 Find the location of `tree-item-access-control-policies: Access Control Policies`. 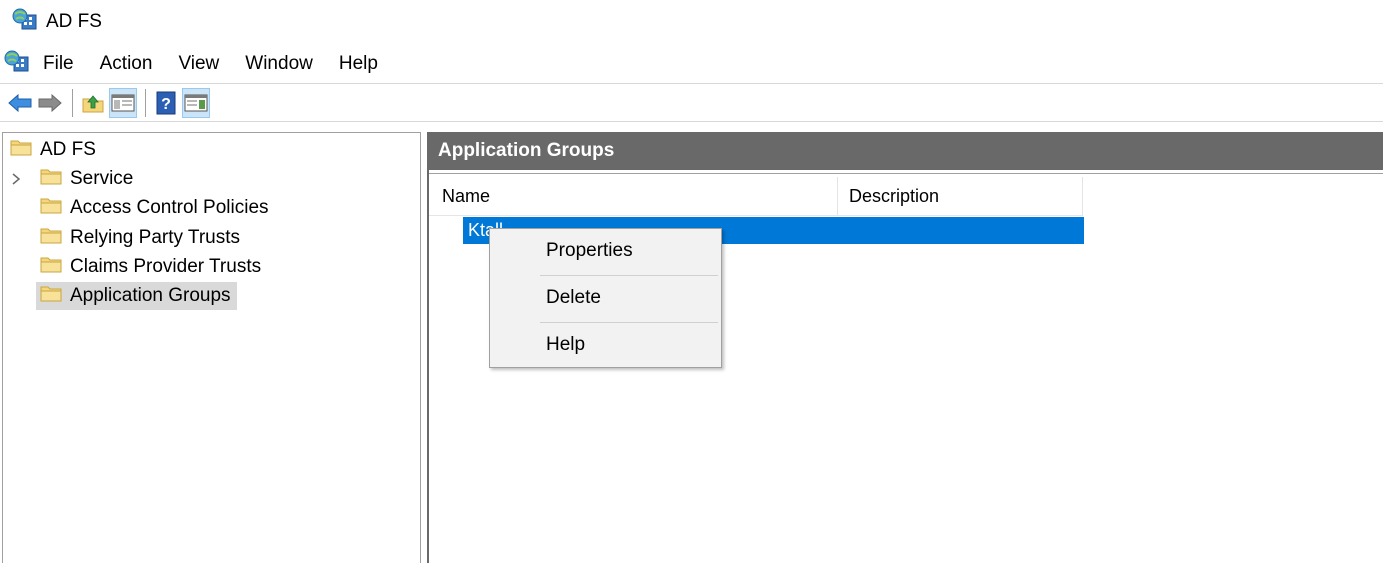

tree-item-access-control-policies: Access Control Policies is located at coordinates (154, 208).